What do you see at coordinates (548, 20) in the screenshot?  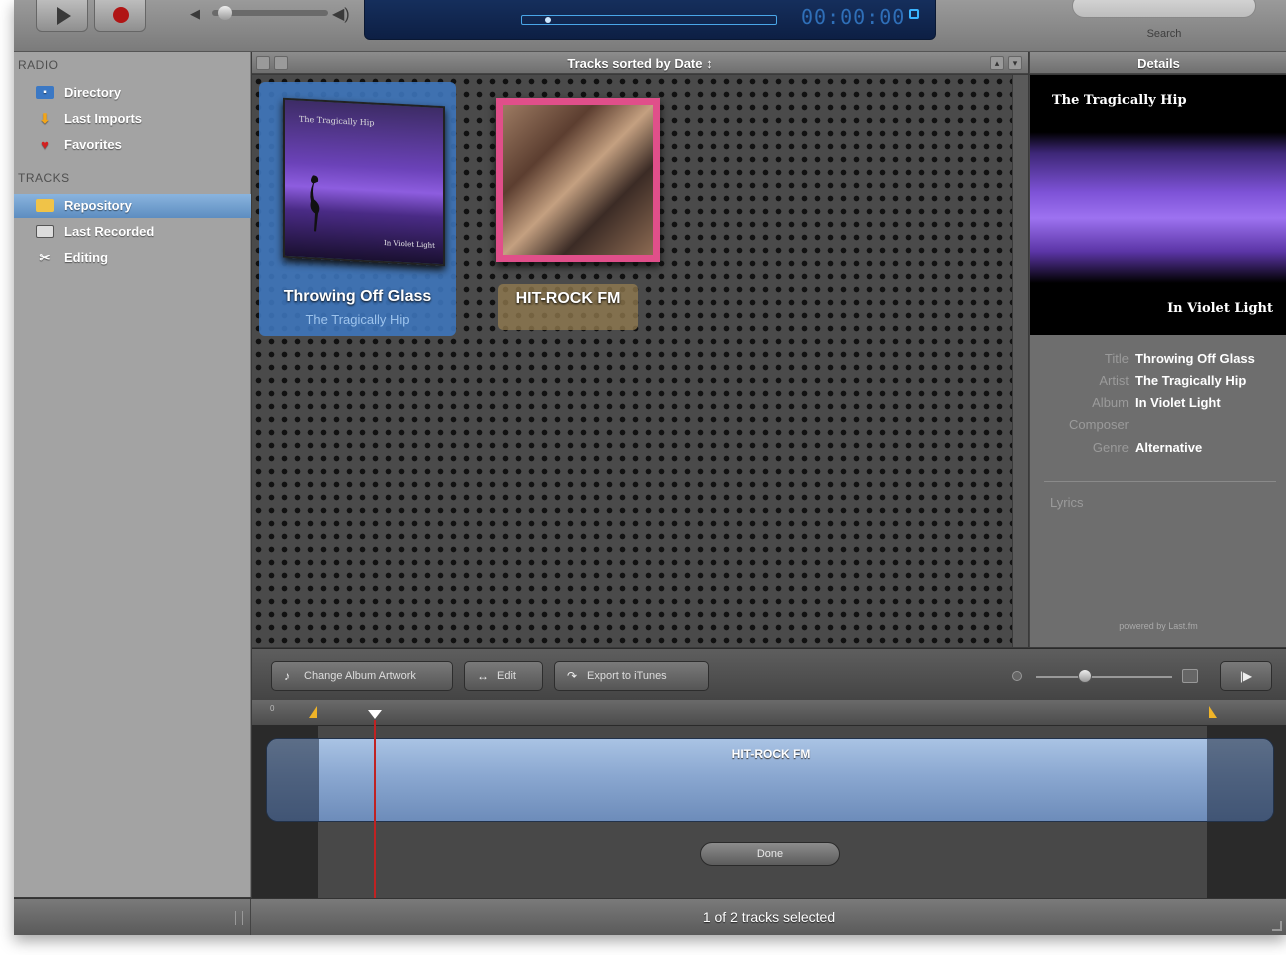 I see `lcd-progress-knob` at bounding box center [548, 20].